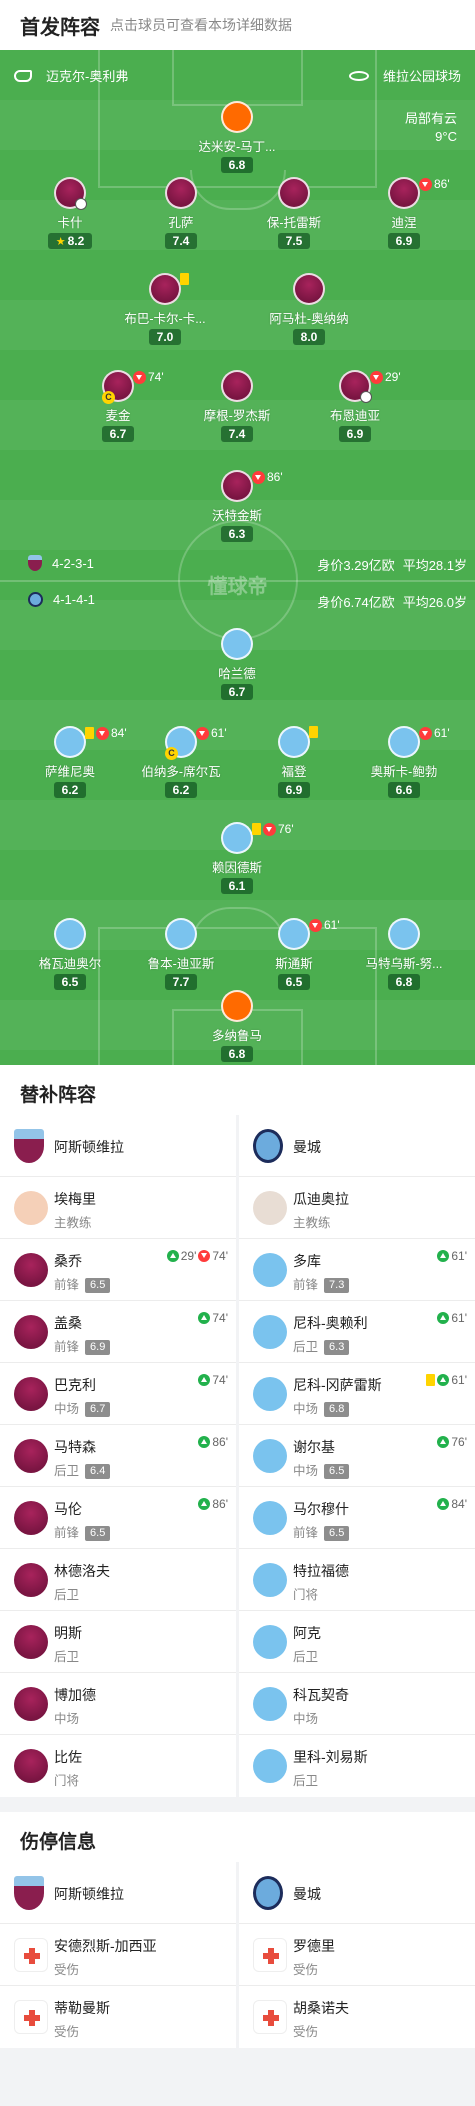 The width and height of the screenshot is (475, 2106). Describe the element at coordinates (459, 1256) in the screenshot. I see `sub-in-minute: 61'` at that location.